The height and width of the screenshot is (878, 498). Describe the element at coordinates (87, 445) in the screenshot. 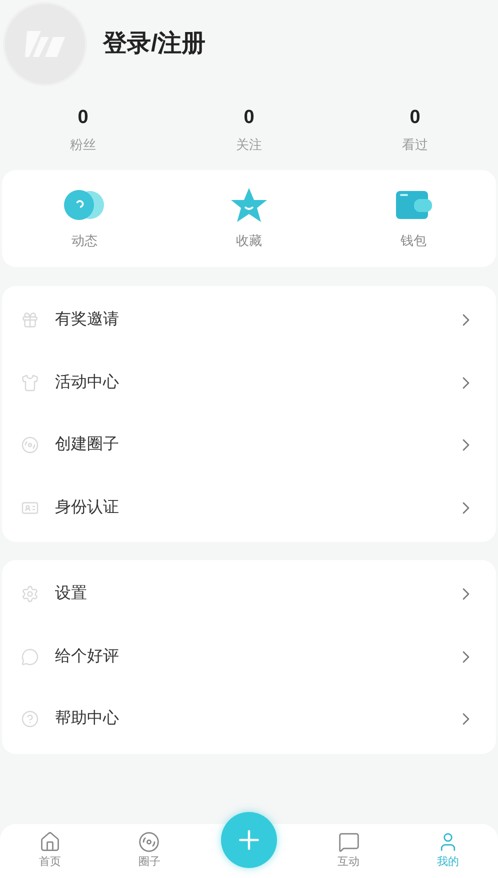

I see `menu-label: 创建圈子` at that location.